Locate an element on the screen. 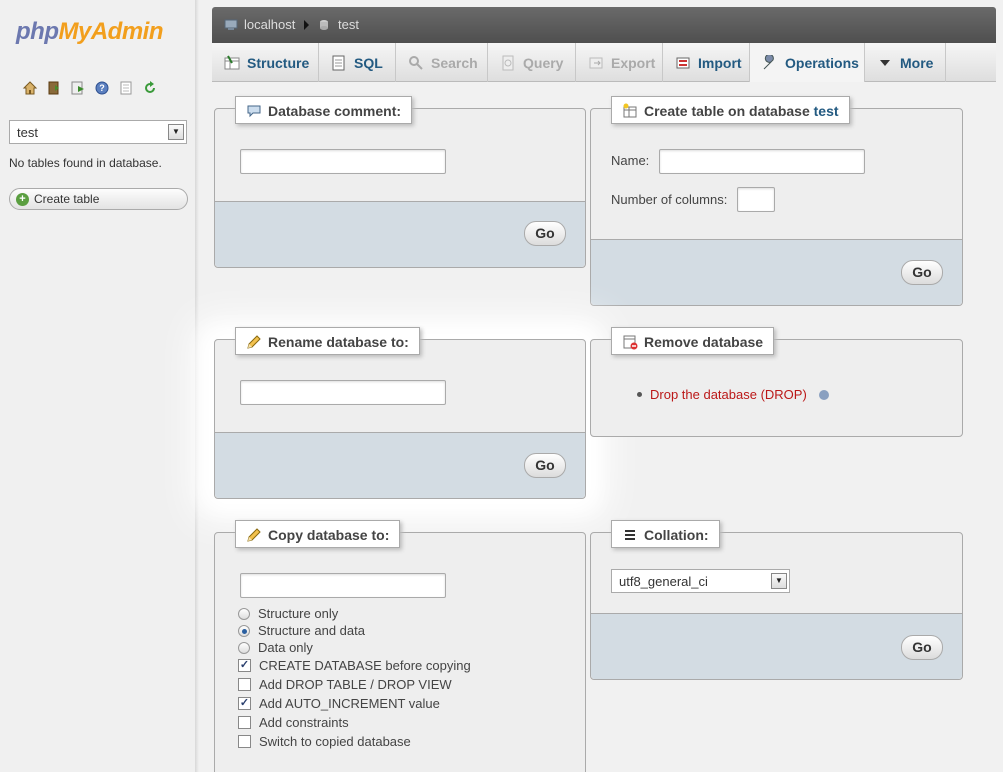  database-select-value: test is located at coordinates (27, 132).